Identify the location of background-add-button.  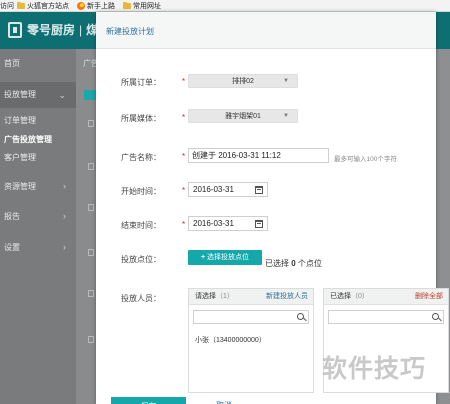
(90, 95).